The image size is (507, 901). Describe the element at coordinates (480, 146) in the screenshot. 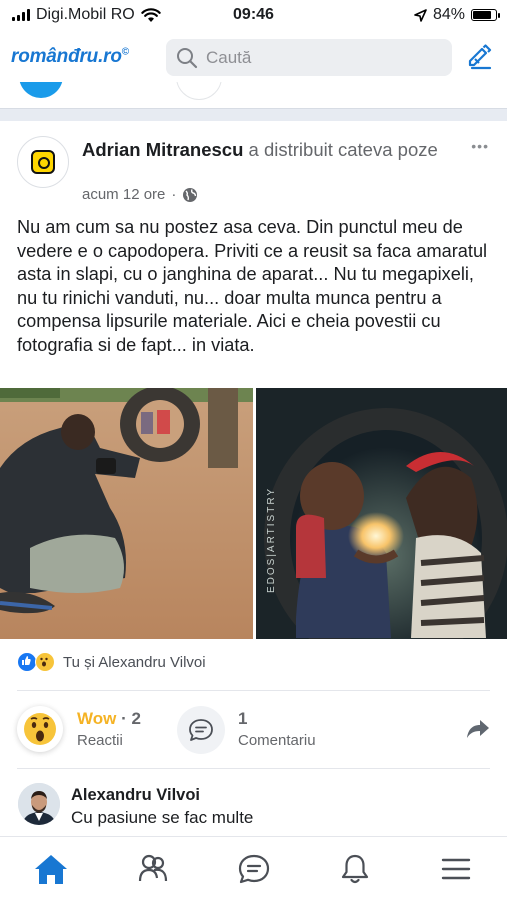

I see `more-options-icon: •••` at that location.